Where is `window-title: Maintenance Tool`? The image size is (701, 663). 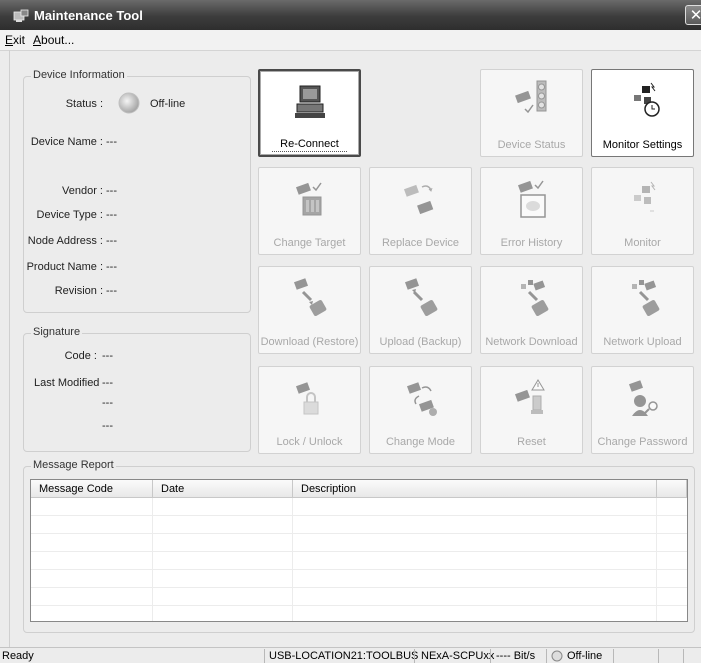 window-title: Maintenance Tool is located at coordinates (88, 15).